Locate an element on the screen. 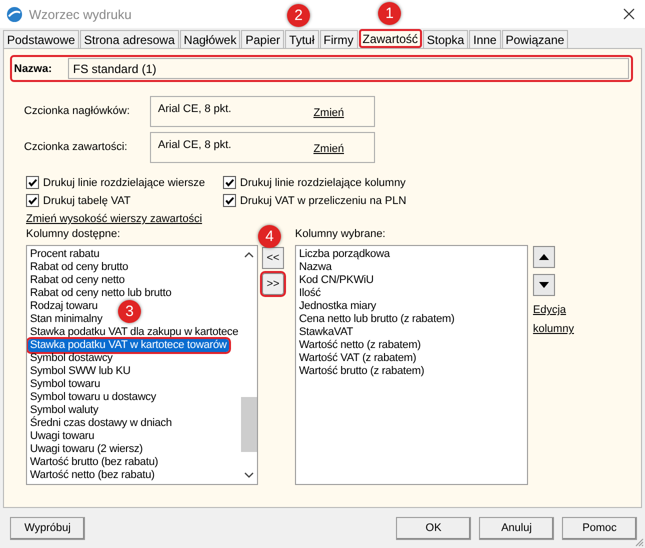  tab: Stopka is located at coordinates (445, 39).